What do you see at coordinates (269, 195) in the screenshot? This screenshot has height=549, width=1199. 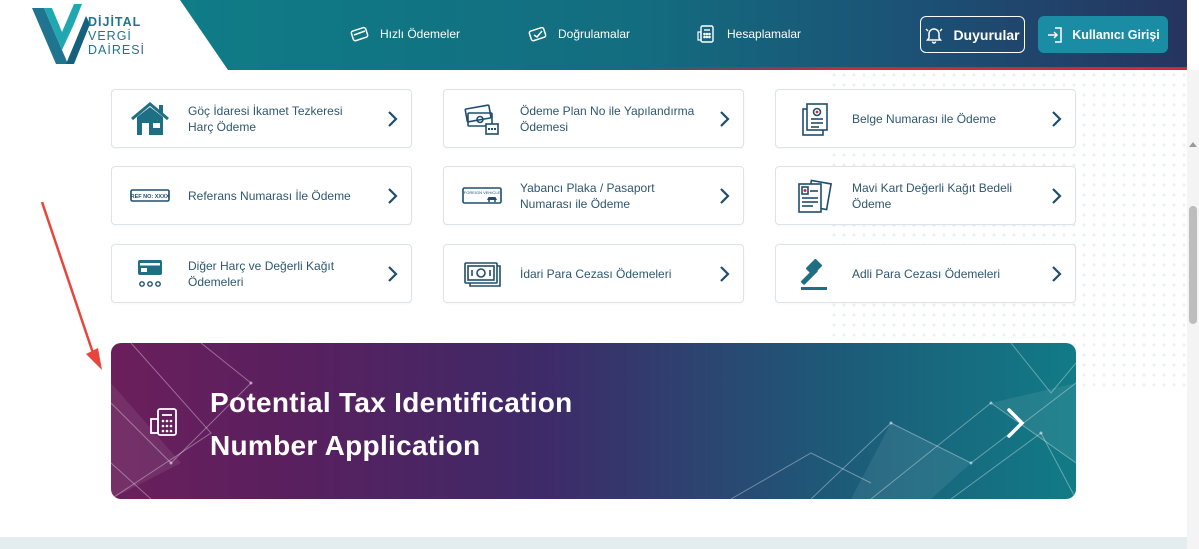 I see `card-label: Referans Numarası İle Ödeme` at bounding box center [269, 195].